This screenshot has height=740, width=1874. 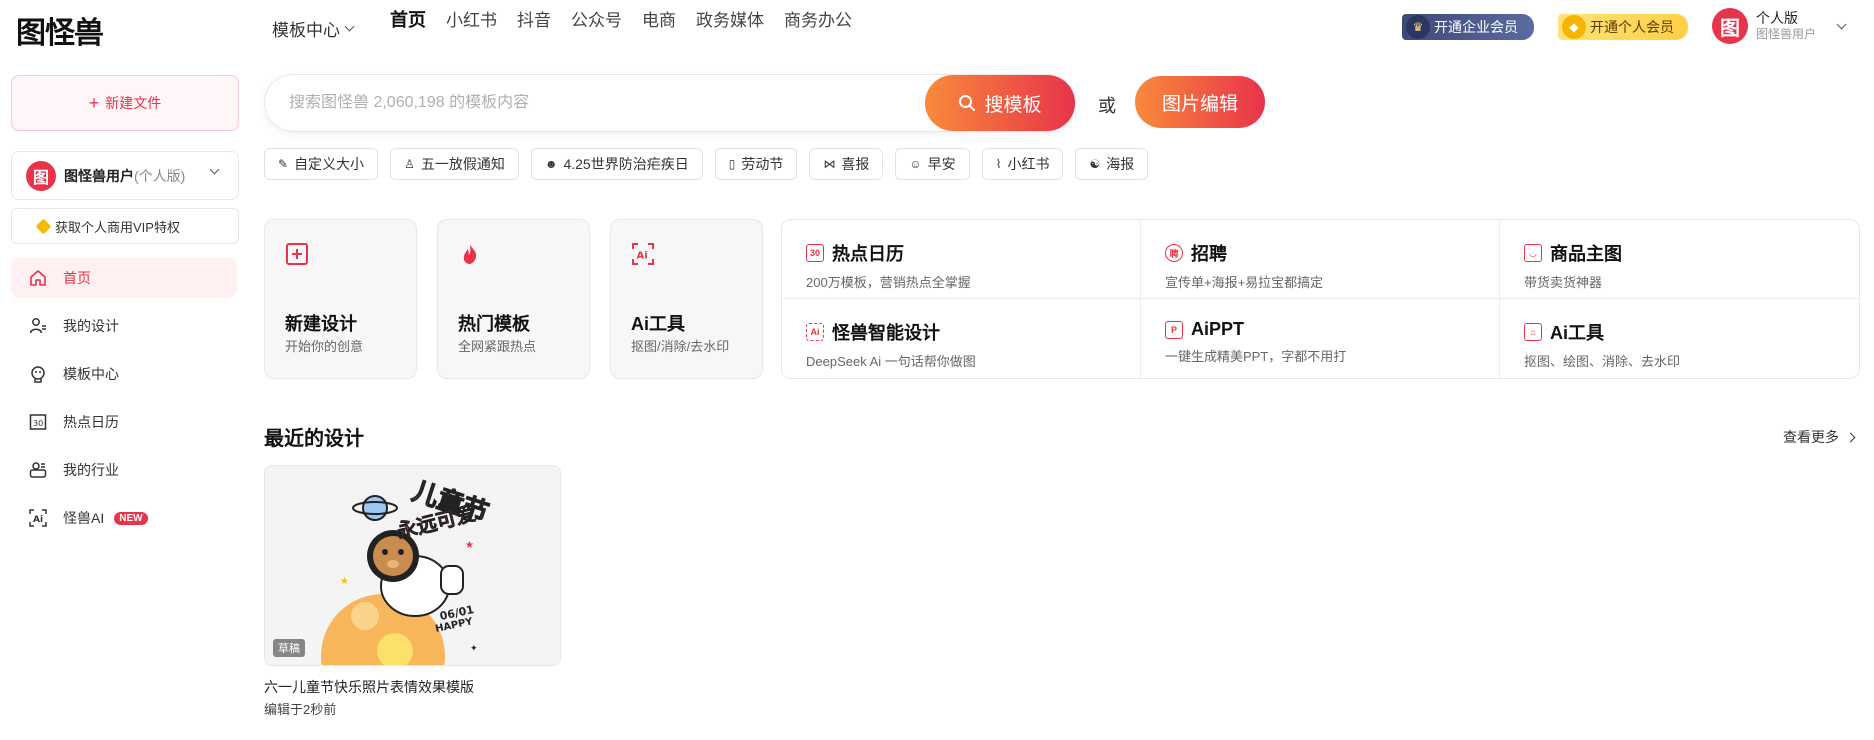 What do you see at coordinates (1777, 18) in the screenshot?
I see `user-plan: 个人版` at bounding box center [1777, 18].